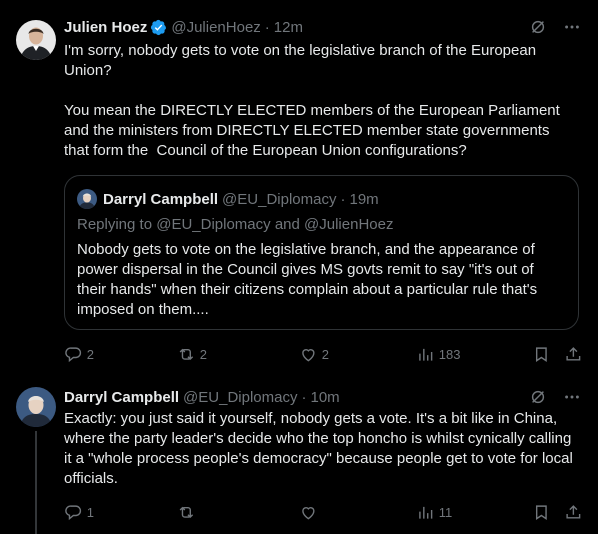 This screenshot has width=598, height=534. I want to click on quote-timestamp: 19m, so click(364, 199).